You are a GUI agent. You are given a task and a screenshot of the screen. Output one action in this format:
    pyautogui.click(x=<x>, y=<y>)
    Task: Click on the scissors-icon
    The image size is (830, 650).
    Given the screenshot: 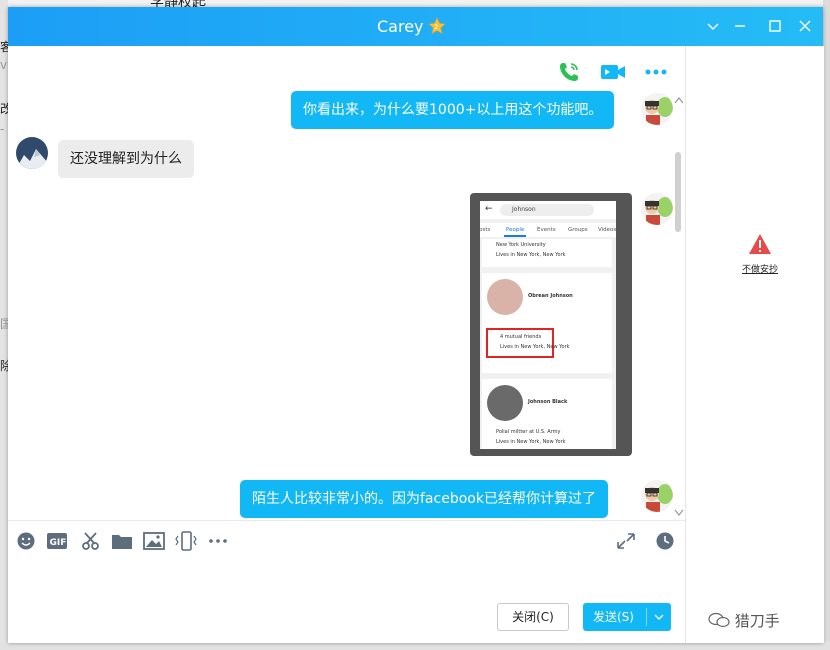 What is the action you would take?
    pyautogui.click(x=91, y=541)
    